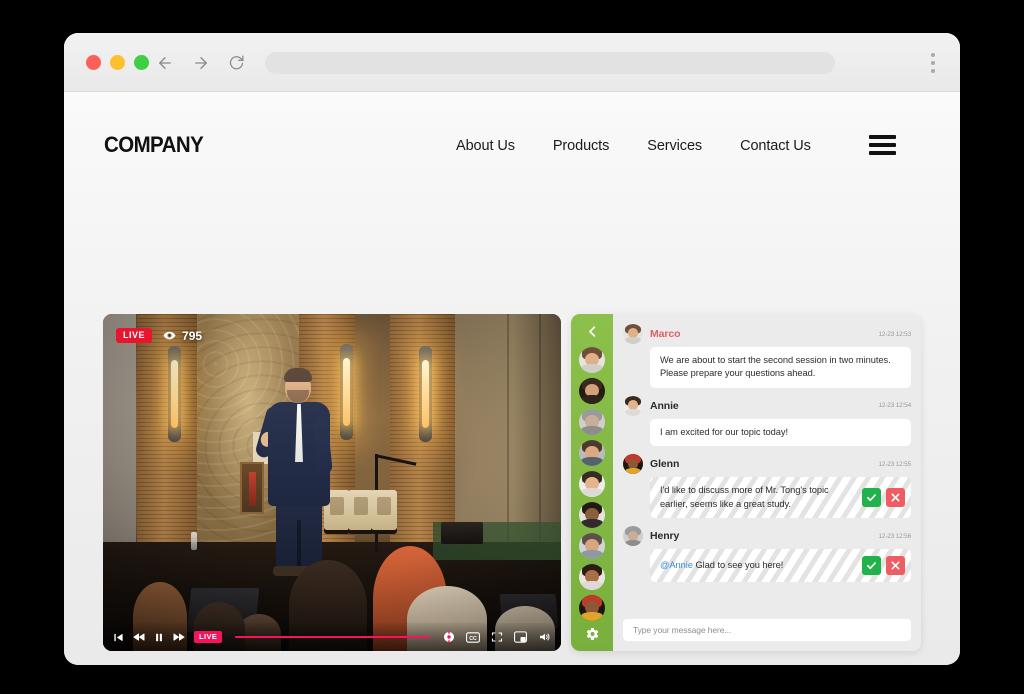 This screenshot has height=694, width=1024. I want to click on browser-toolbar, so click(512, 62).